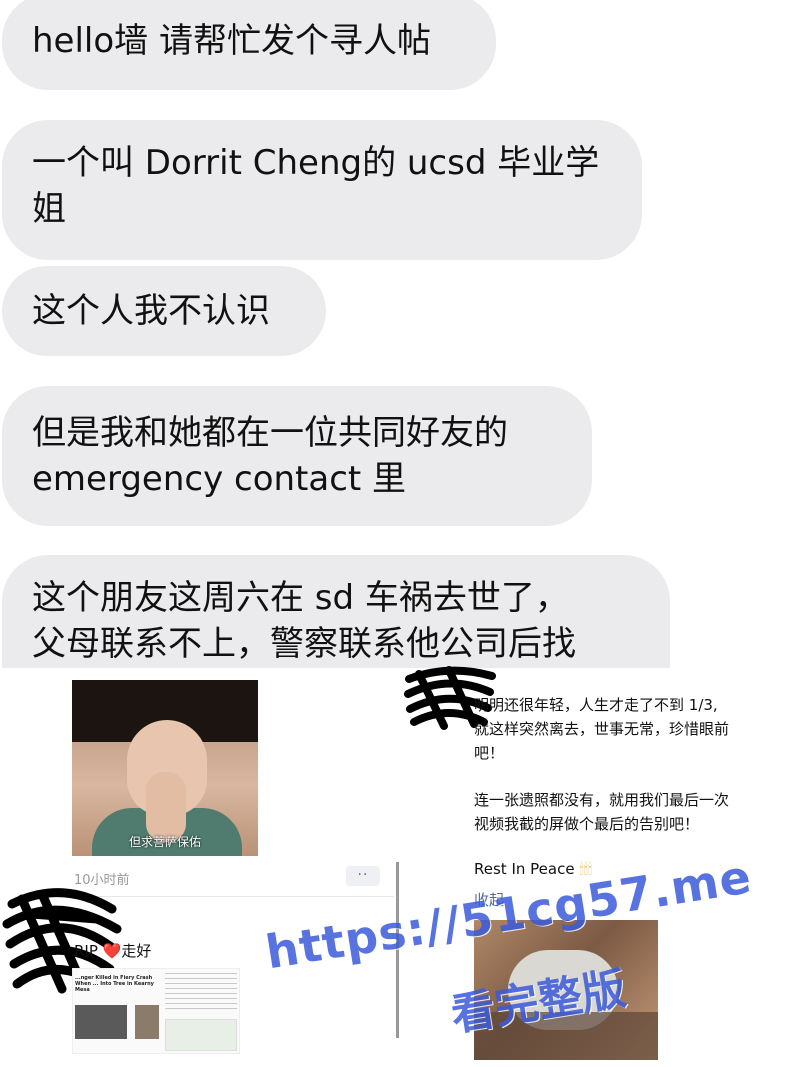 Image resolution: width=800 pixels, height=1067 pixels. I want to click on post-rip-line: Rest In Peace 🕯🕯🕯, so click(533, 869).